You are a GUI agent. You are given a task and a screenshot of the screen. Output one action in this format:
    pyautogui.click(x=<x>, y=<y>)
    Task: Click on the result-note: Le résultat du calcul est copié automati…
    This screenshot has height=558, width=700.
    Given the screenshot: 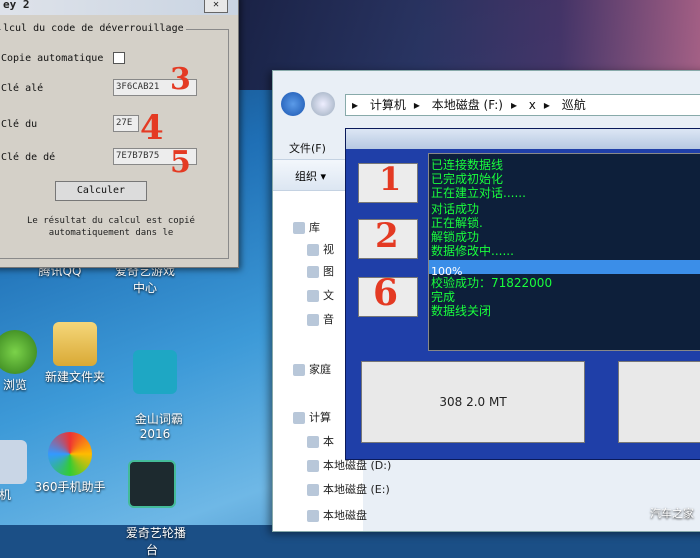 What is the action you would take?
    pyautogui.click(x=111, y=227)
    